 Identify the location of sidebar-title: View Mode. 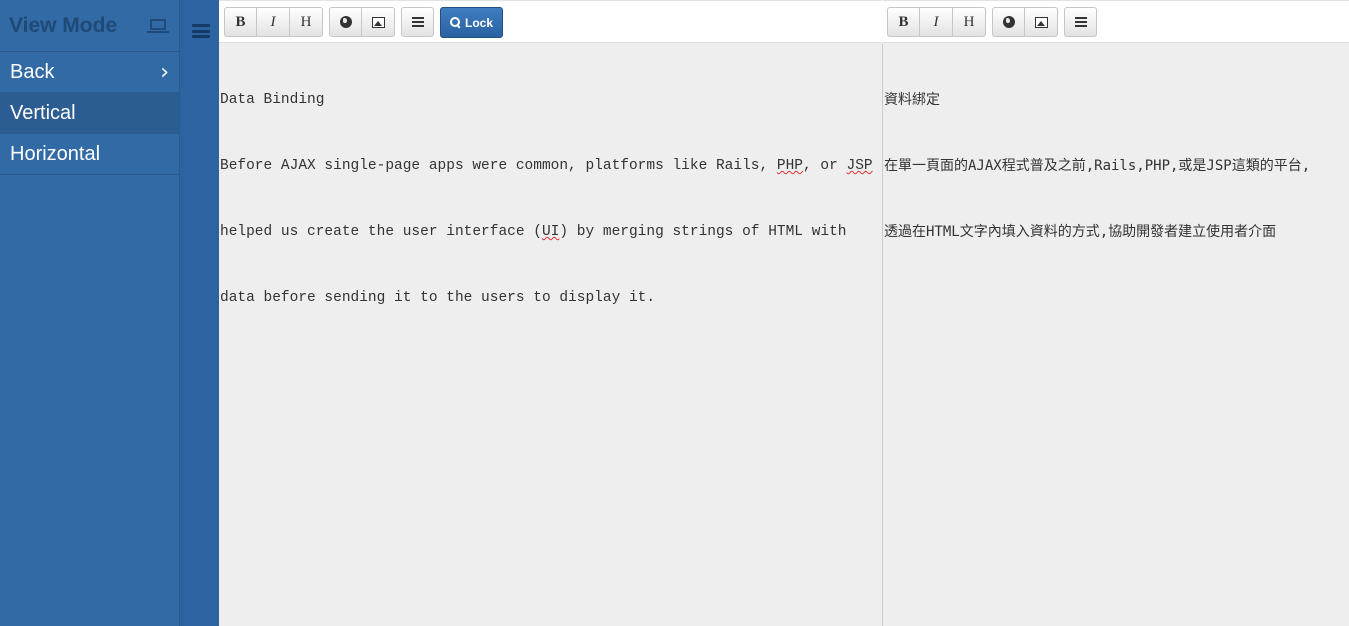
(63, 25).